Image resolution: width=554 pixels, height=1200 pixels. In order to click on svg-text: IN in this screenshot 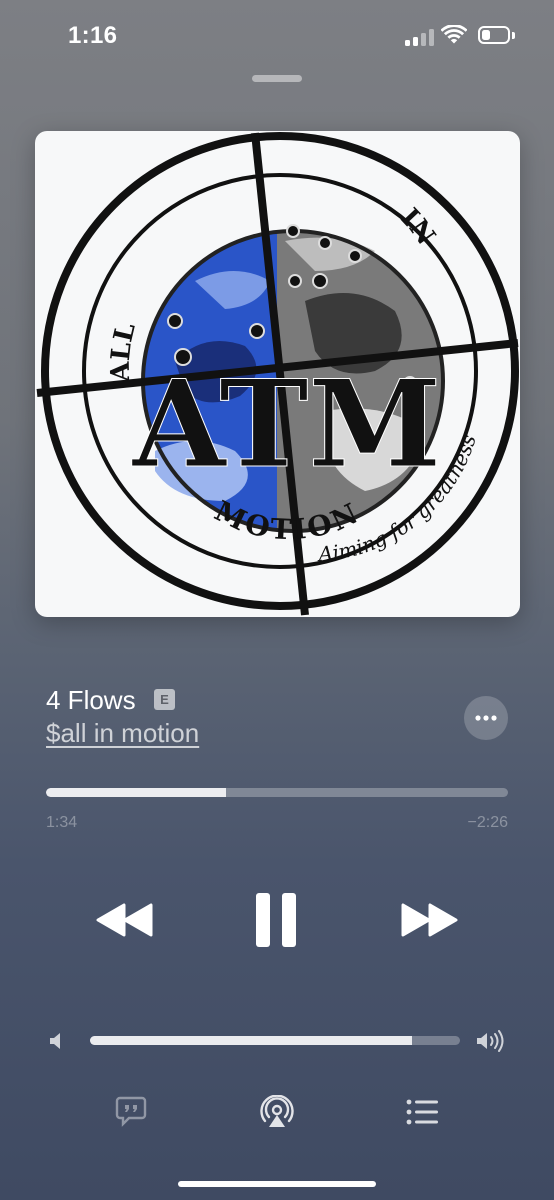, I will do `click(417, 227)`.